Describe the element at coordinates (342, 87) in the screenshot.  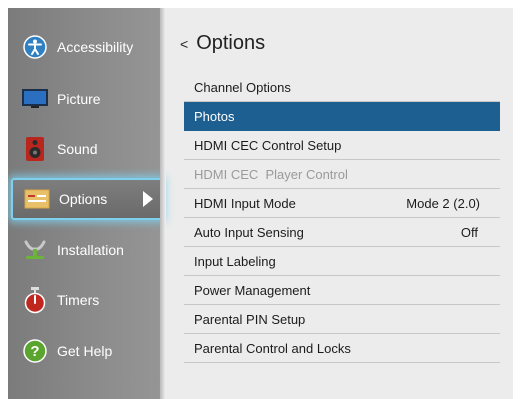
I see `menu-item-channel-options: Channel Options` at that location.